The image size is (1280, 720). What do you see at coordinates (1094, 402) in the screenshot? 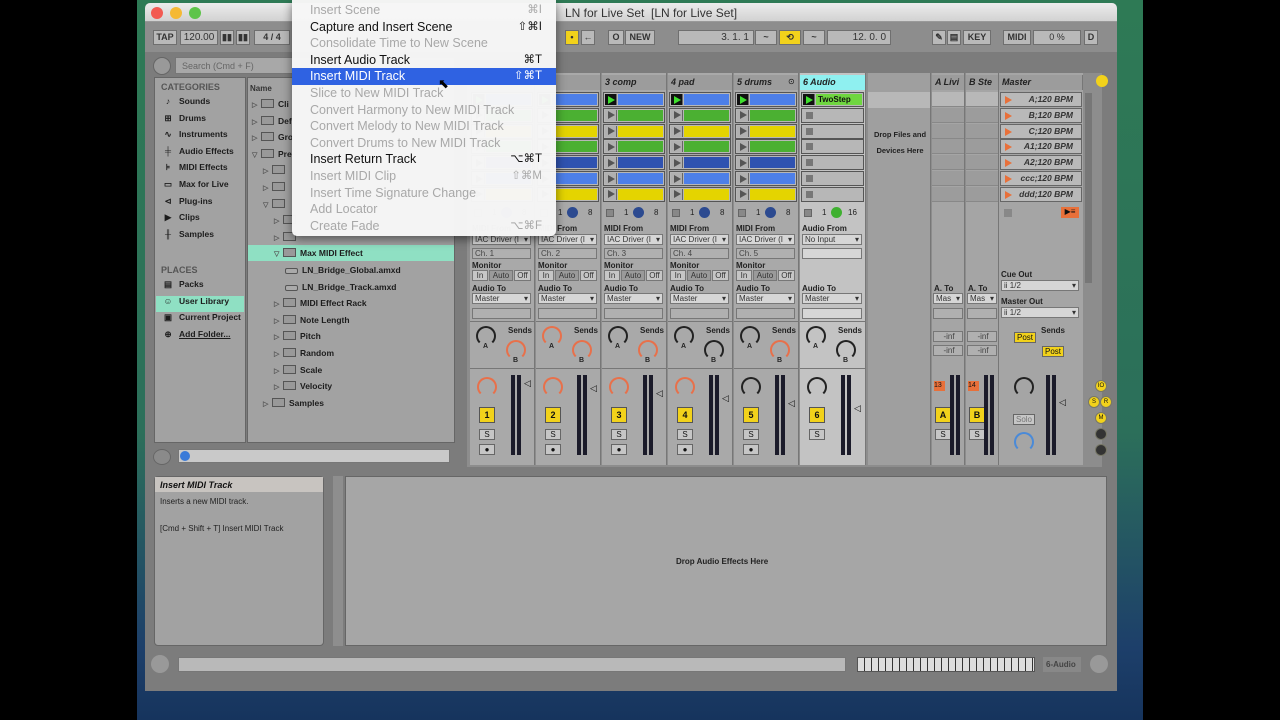
I see `sends-toggle-button: S` at bounding box center [1094, 402].